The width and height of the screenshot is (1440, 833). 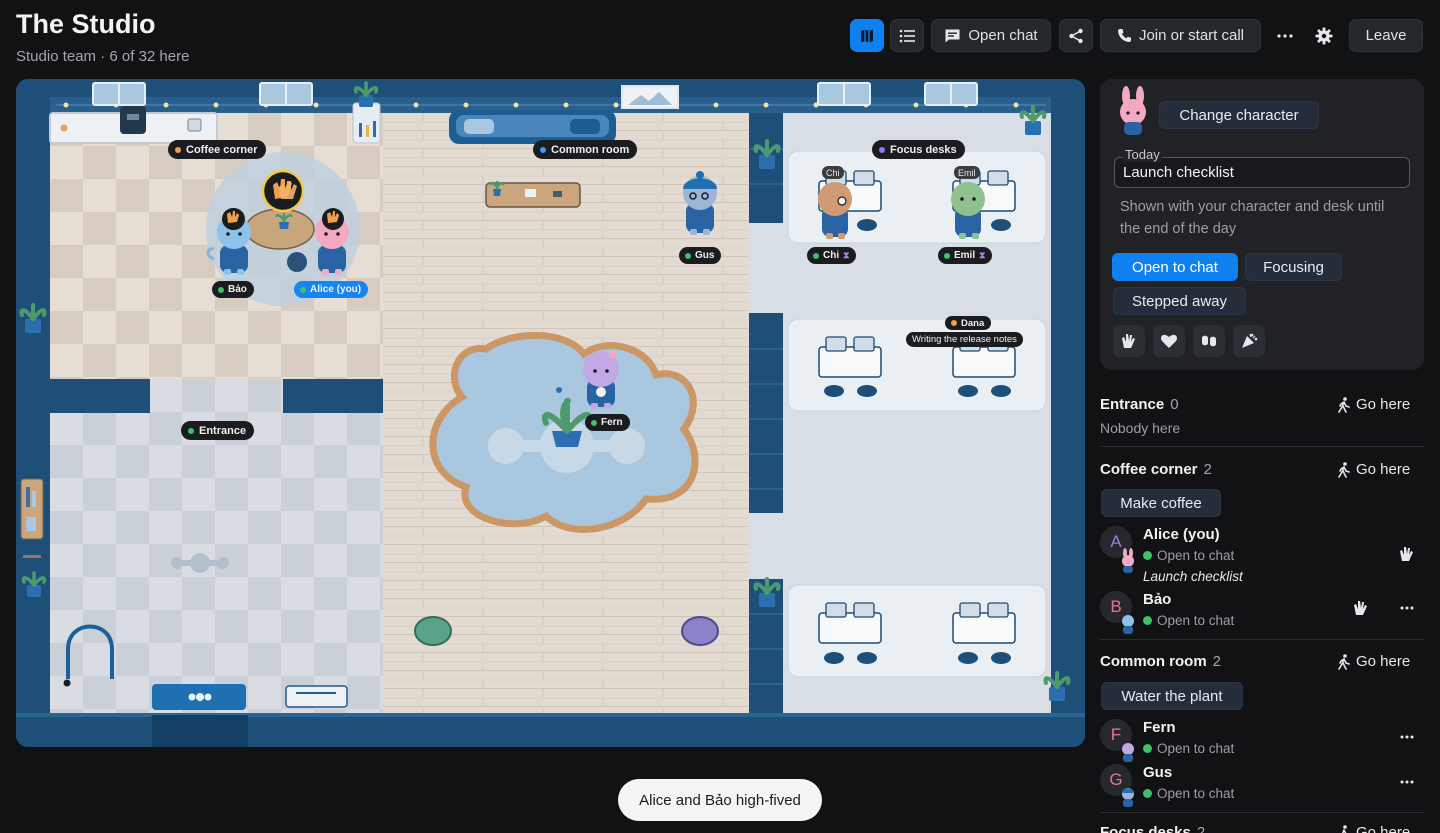 What do you see at coordinates (968, 323) in the screenshot?
I see `map-name-tag-dana: Dana` at bounding box center [968, 323].